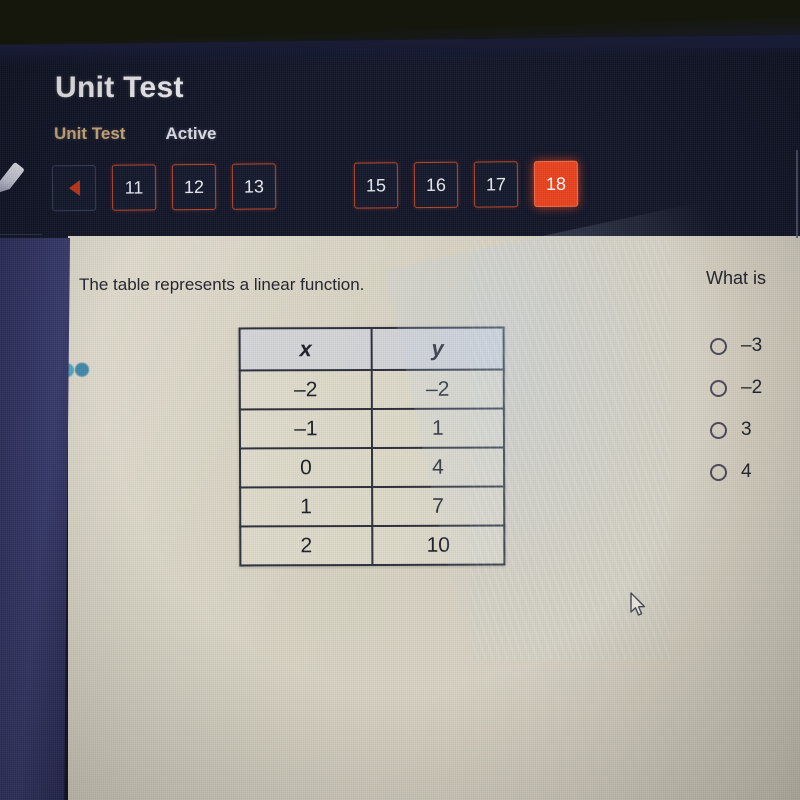 This screenshot has width=800, height=800. I want to click on previous-question-button, so click(74, 188).